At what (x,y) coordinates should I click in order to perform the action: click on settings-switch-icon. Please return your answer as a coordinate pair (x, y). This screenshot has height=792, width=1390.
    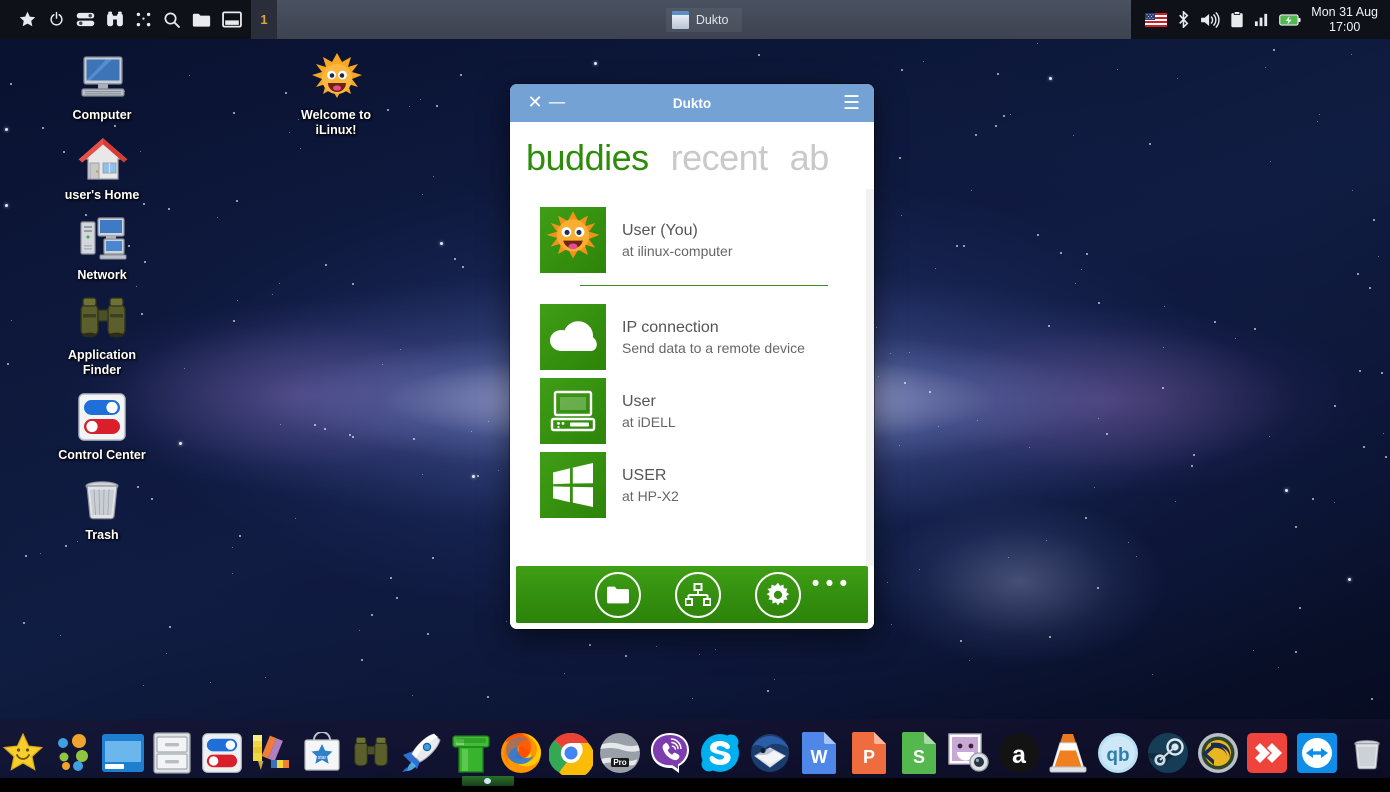
    Looking at the image, I should click on (85, 19).